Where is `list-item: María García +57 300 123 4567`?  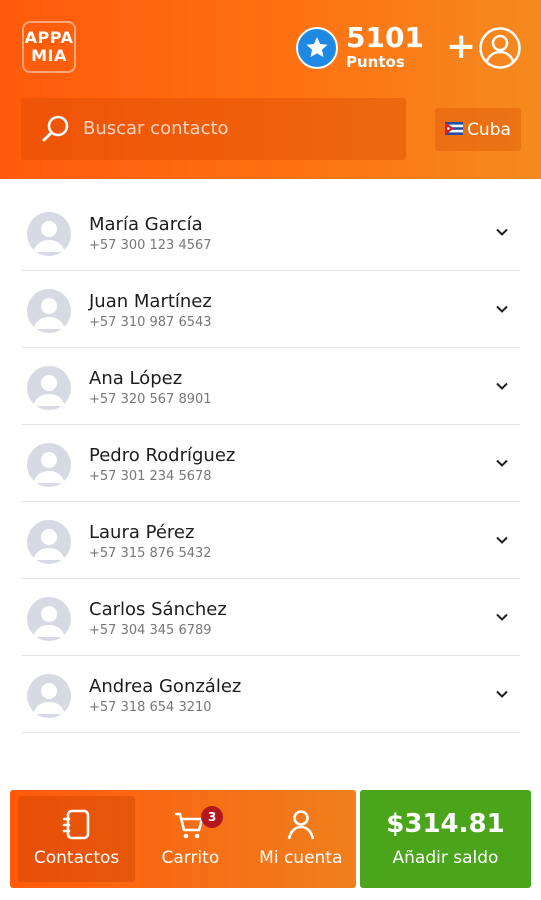 list-item: María García +57 300 123 4567 is located at coordinates (270, 232).